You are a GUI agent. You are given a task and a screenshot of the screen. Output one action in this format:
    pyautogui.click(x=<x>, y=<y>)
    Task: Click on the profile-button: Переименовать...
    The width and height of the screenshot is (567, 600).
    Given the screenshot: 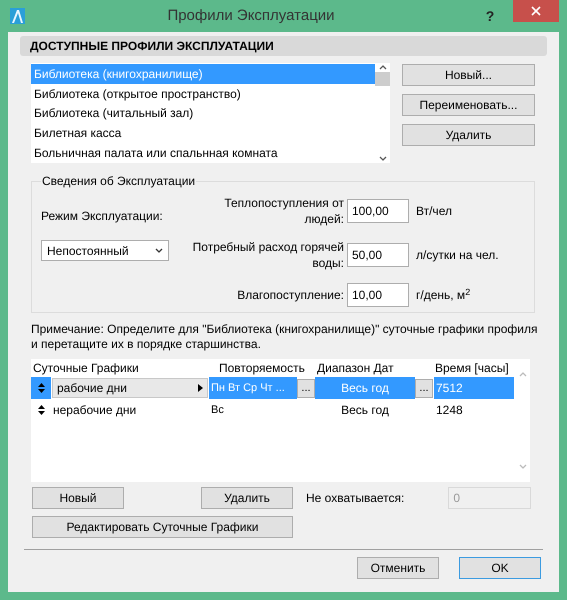 What is the action you would take?
    pyautogui.click(x=468, y=105)
    